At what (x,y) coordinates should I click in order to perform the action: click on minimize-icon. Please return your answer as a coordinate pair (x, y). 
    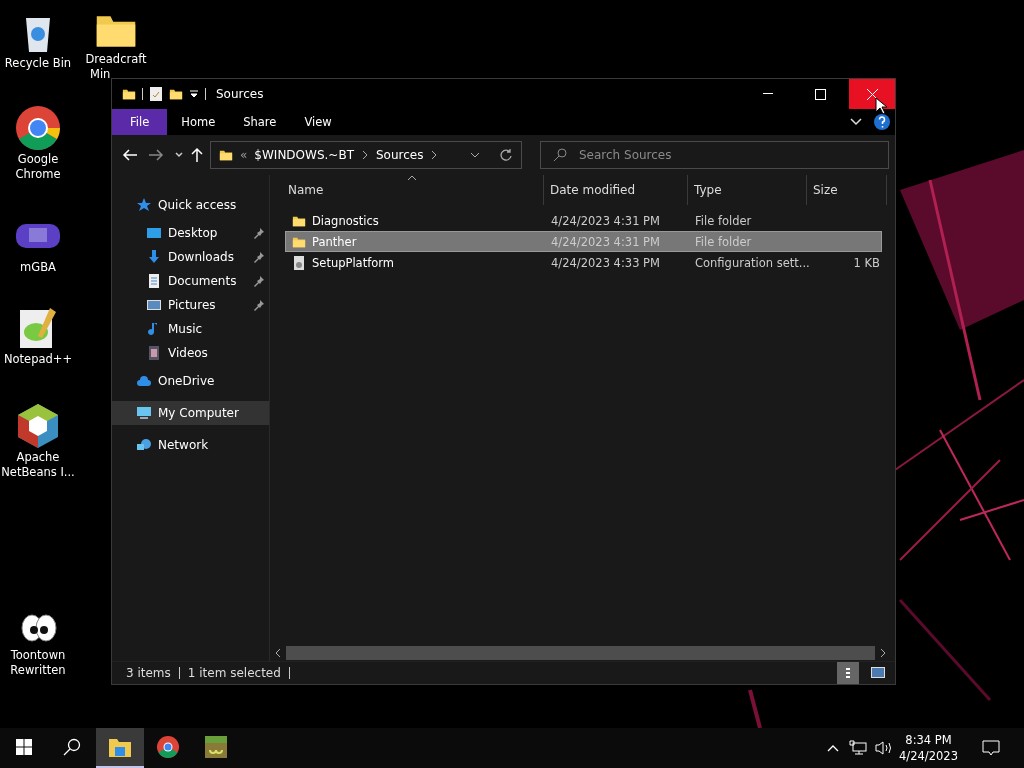
    Looking at the image, I should click on (768, 94).